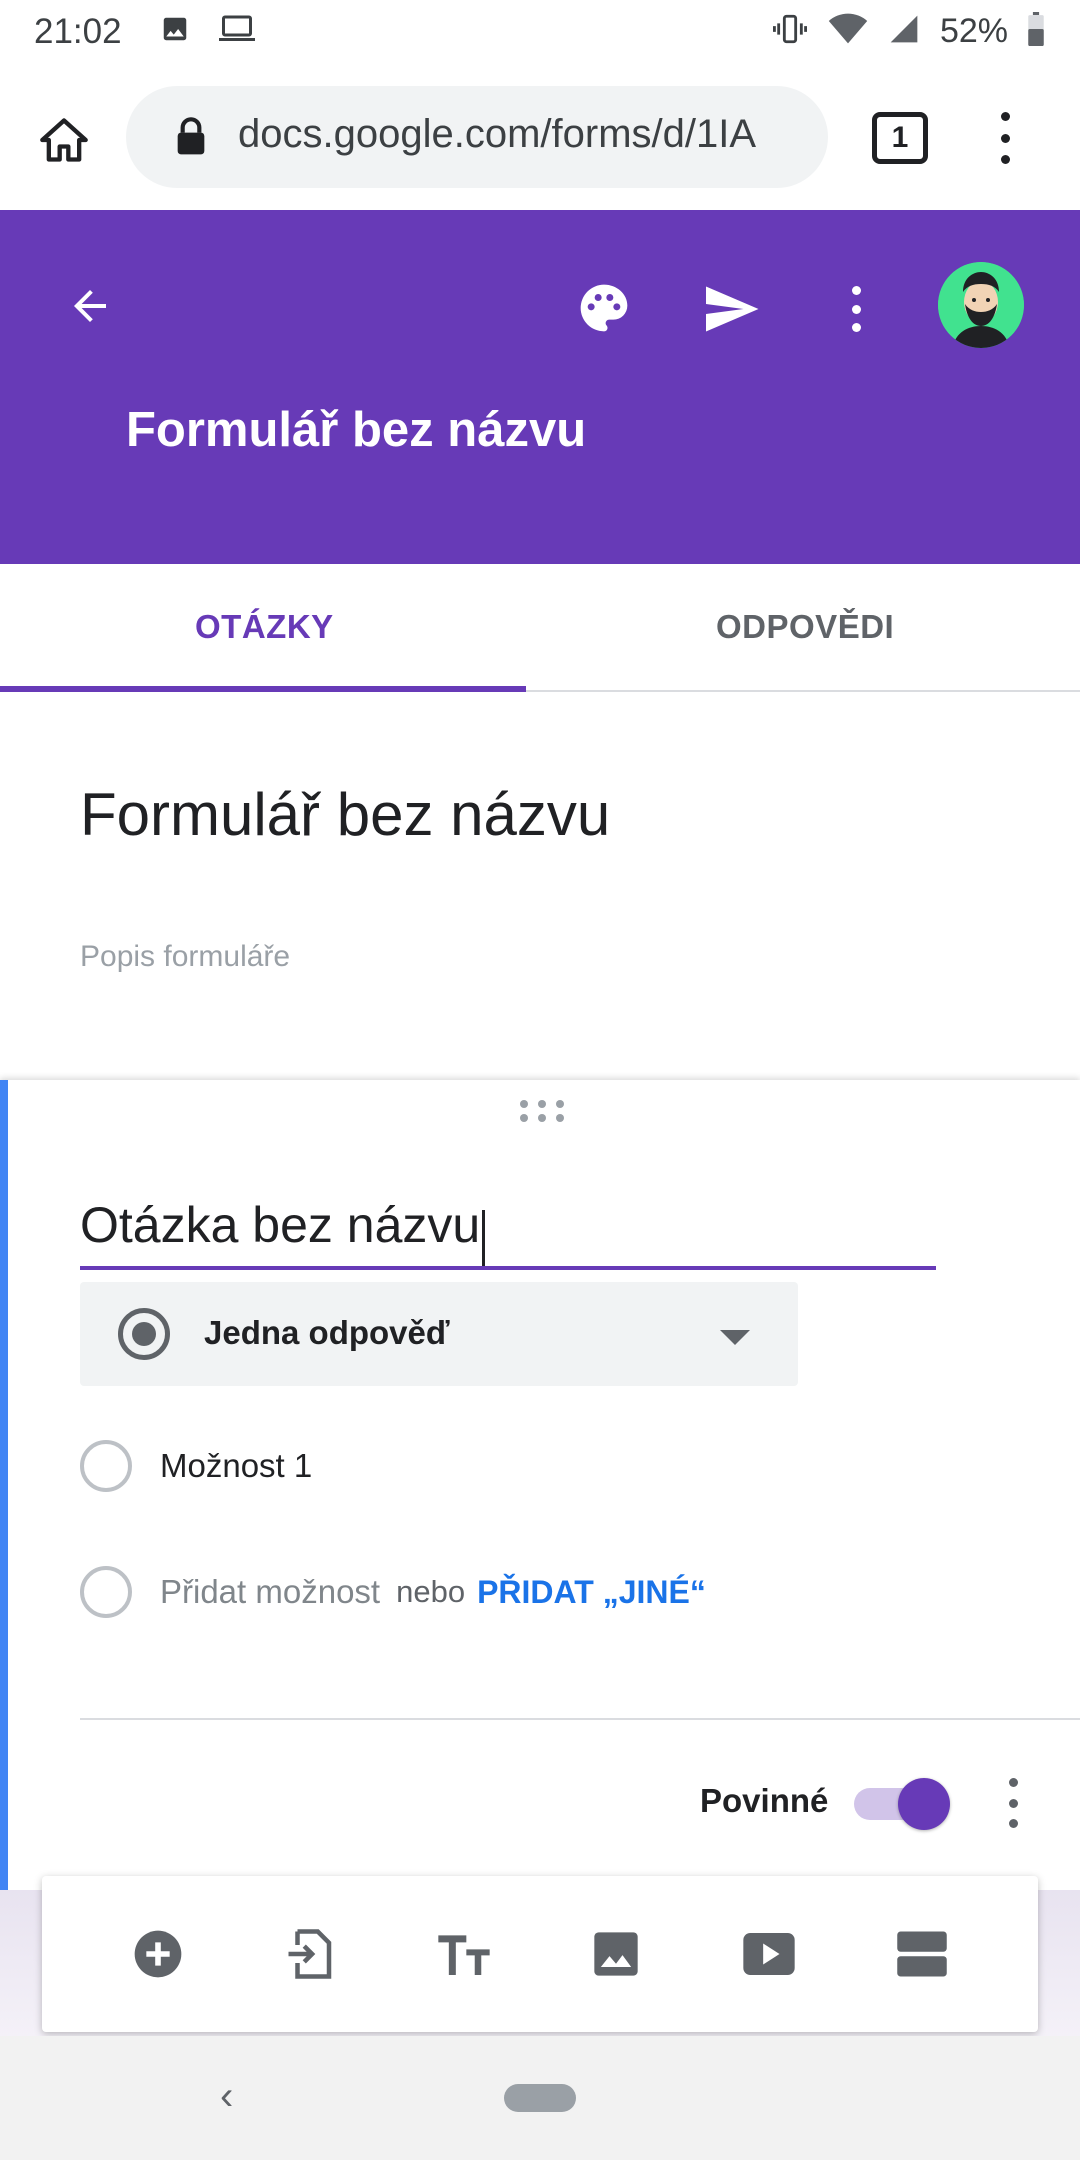  I want to click on status-right: 52%, so click(908, 31).